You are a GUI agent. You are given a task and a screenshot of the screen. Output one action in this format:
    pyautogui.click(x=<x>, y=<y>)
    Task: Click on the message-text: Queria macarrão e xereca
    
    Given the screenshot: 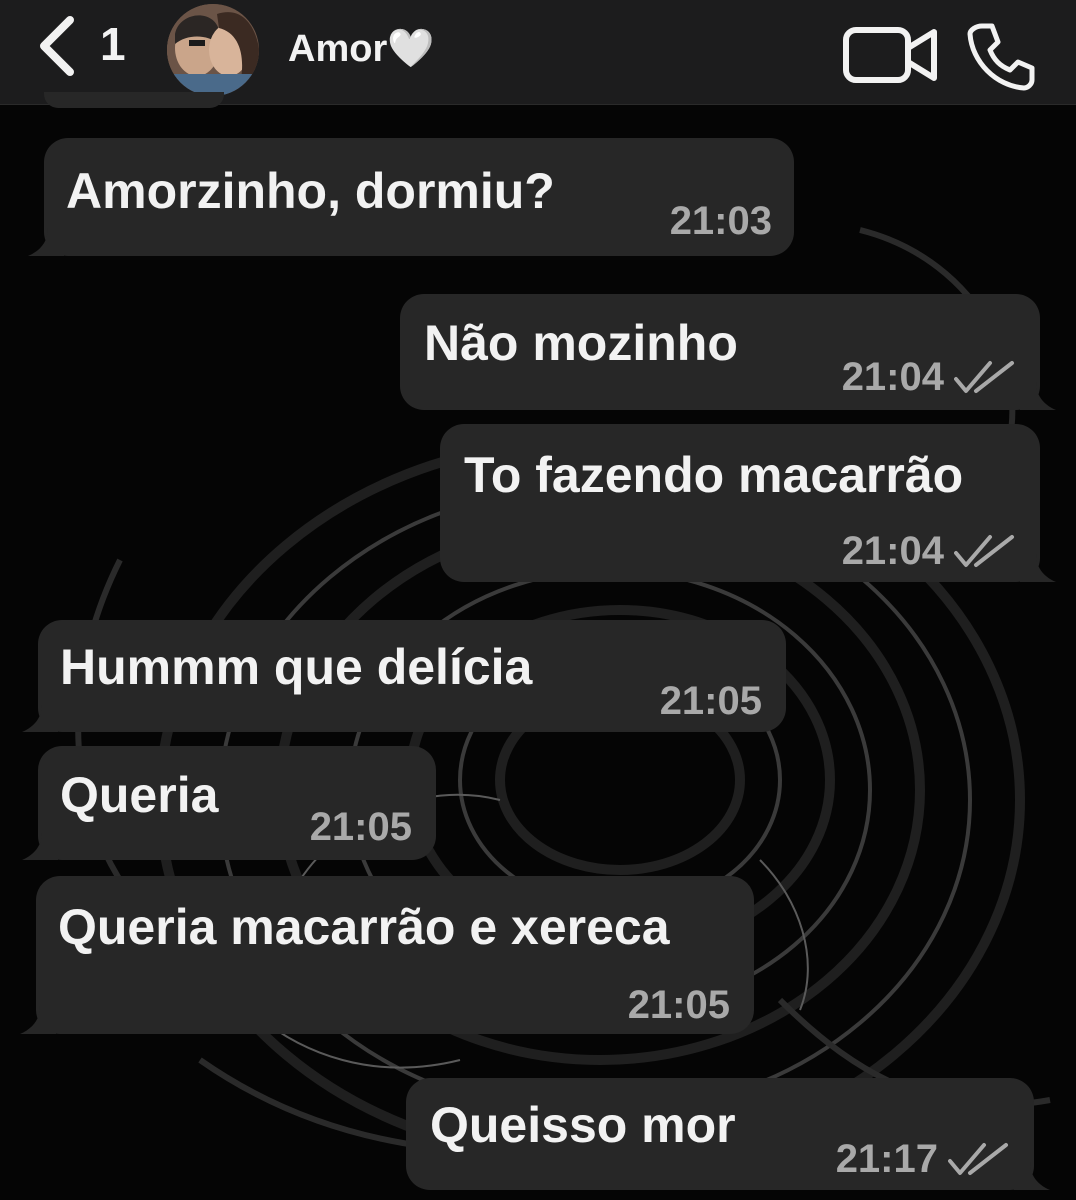 What is the action you would take?
    pyautogui.click(x=364, y=927)
    